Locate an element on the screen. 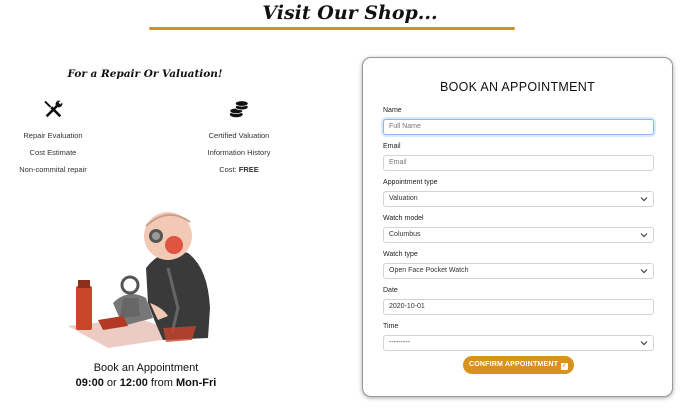 This screenshot has height=410, width=700. date-label: Date is located at coordinates (390, 290).